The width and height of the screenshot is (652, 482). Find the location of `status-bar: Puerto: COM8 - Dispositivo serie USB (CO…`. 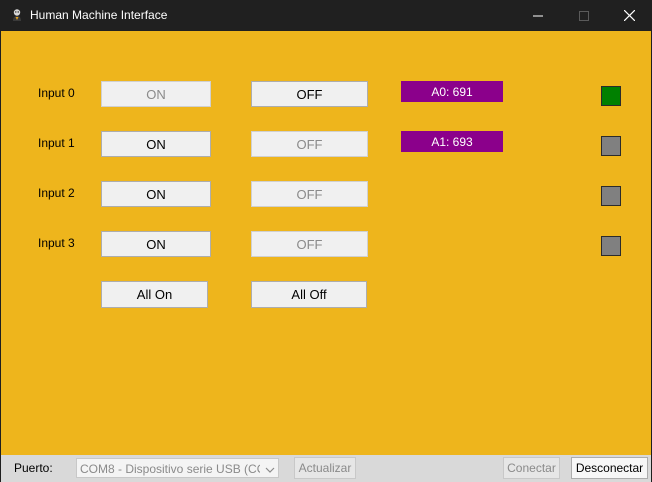

status-bar: Puerto: COM8 - Dispositivo serie USB (CO… is located at coordinates (326, 468).